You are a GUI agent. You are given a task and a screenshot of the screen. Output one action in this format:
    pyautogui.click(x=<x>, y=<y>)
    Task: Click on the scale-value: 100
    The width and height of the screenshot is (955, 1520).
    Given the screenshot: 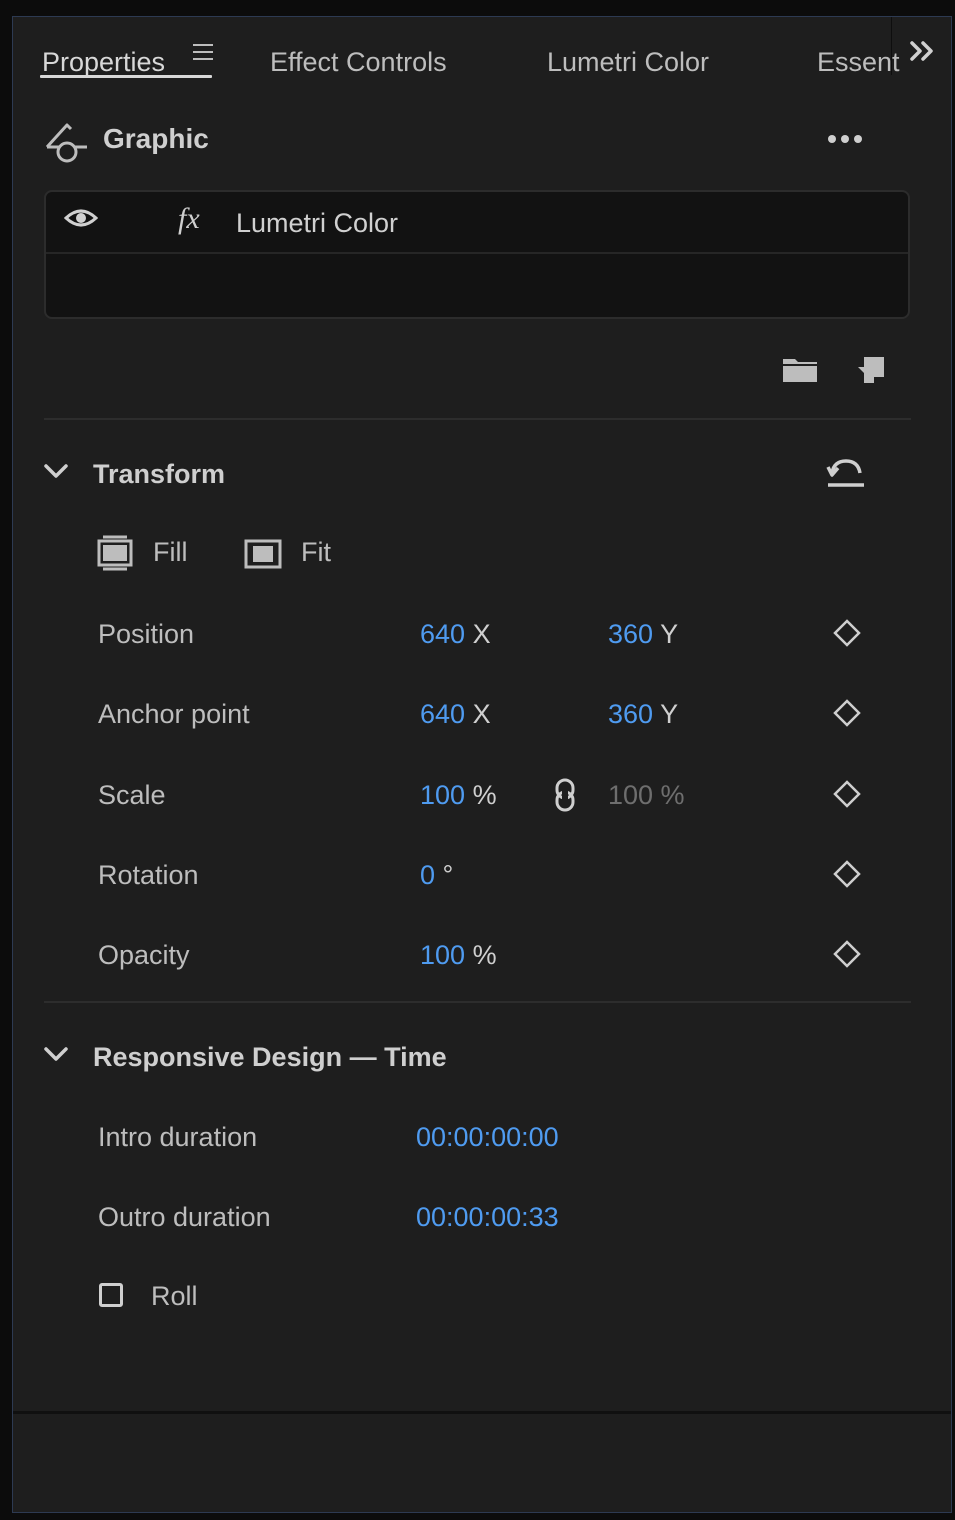 What is the action you would take?
    pyautogui.click(x=442, y=795)
    